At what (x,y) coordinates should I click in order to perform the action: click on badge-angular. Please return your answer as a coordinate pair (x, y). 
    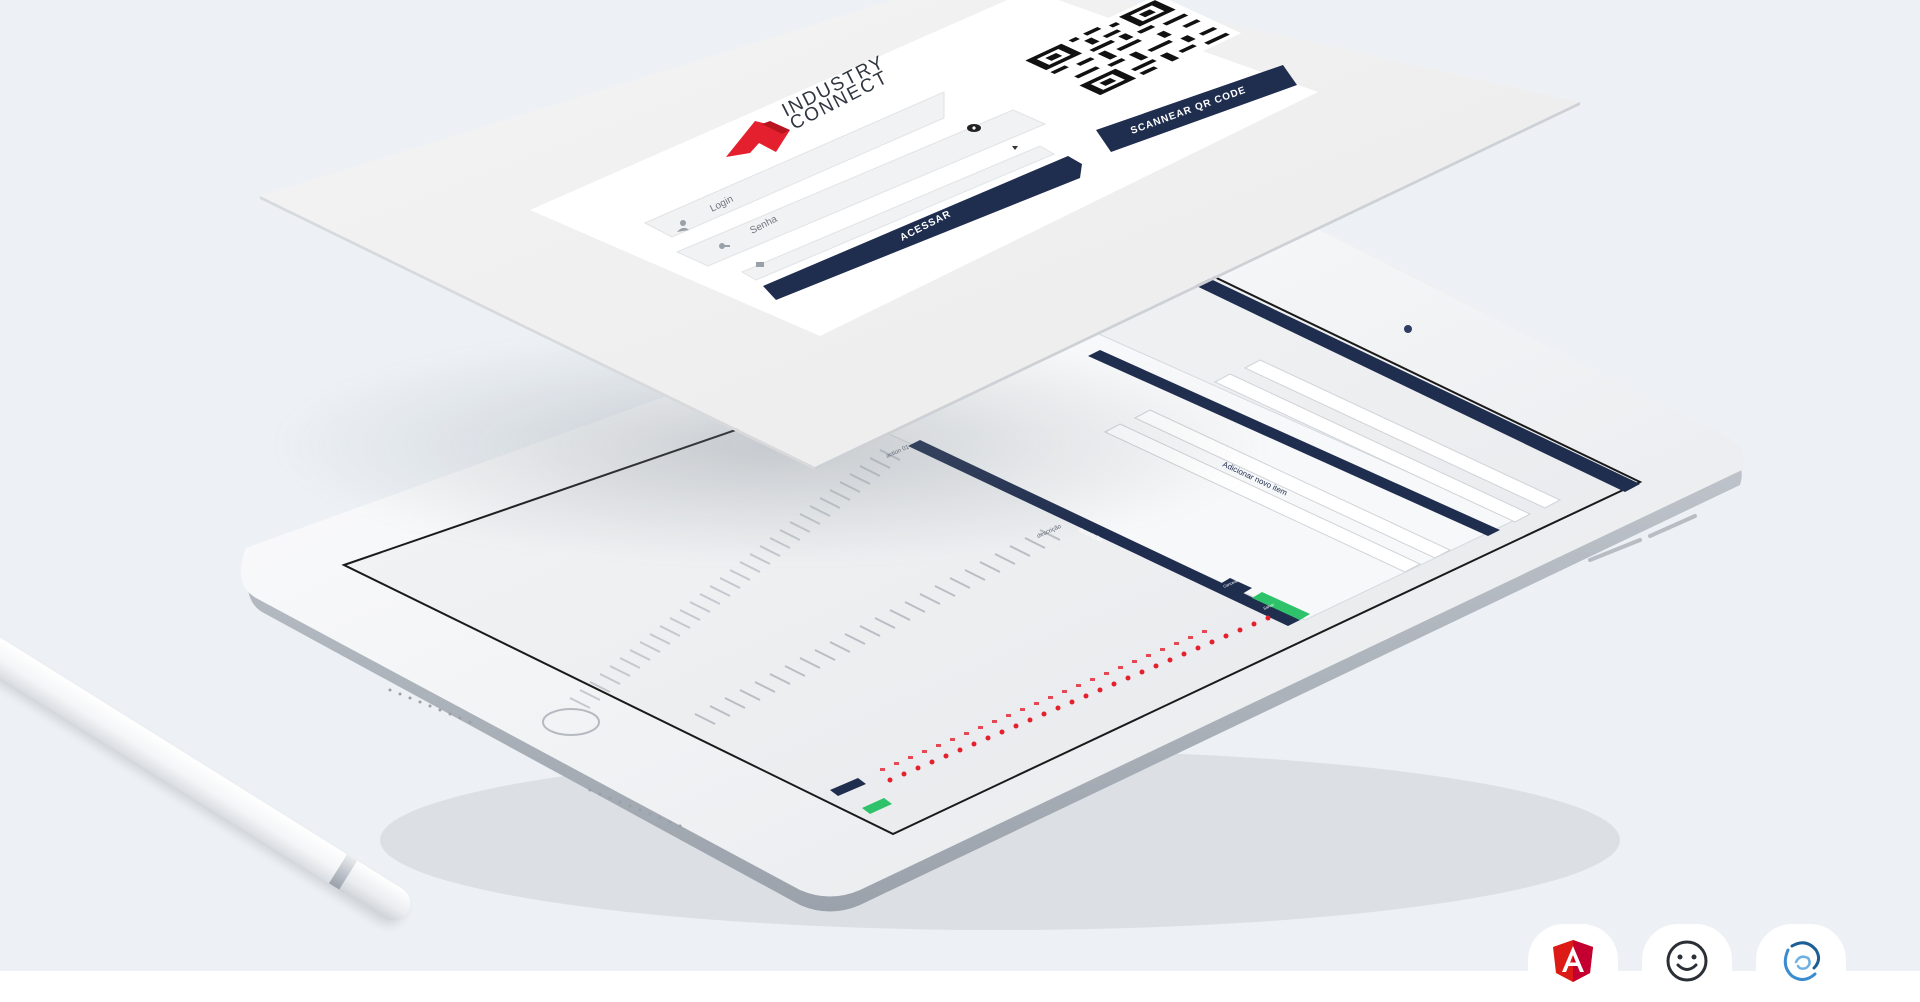
    Looking at the image, I should click on (1573, 959).